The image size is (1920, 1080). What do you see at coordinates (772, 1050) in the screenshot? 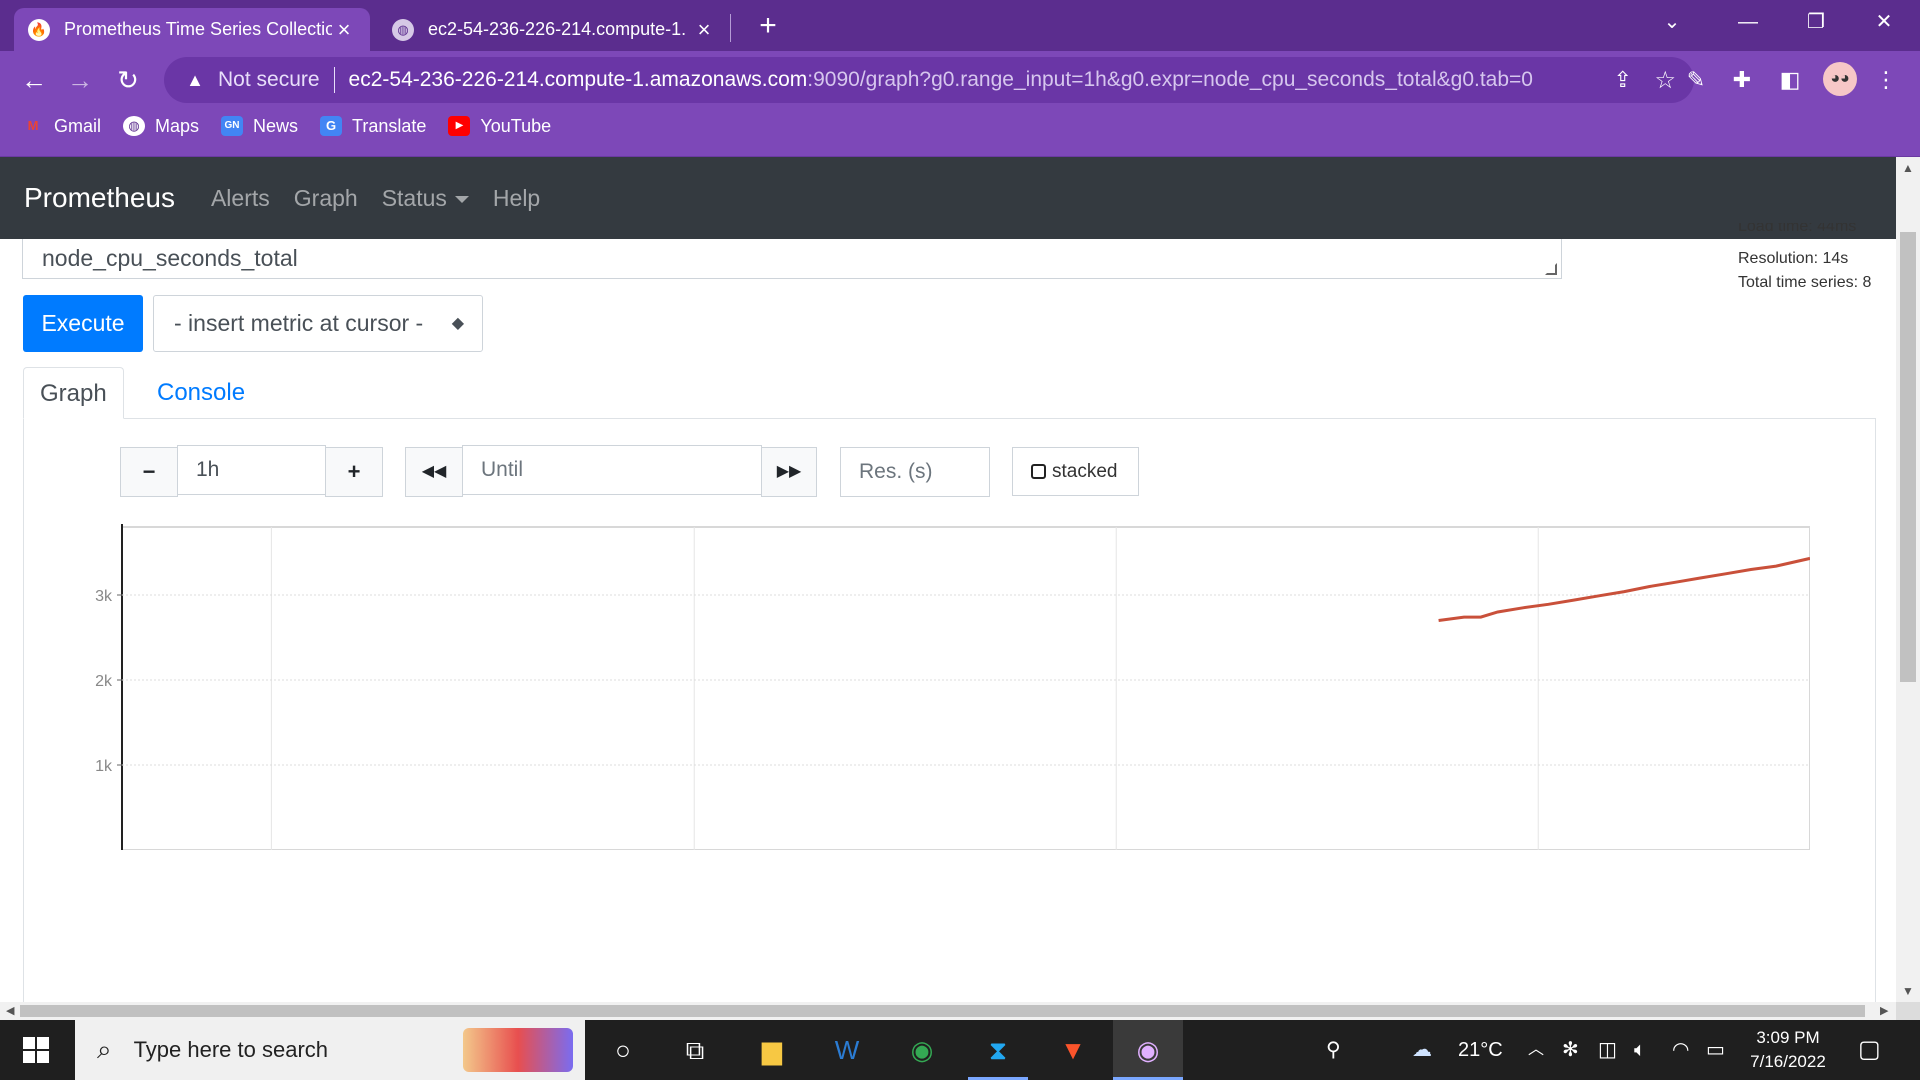
I see `file-explorer-icon: ▆` at bounding box center [772, 1050].